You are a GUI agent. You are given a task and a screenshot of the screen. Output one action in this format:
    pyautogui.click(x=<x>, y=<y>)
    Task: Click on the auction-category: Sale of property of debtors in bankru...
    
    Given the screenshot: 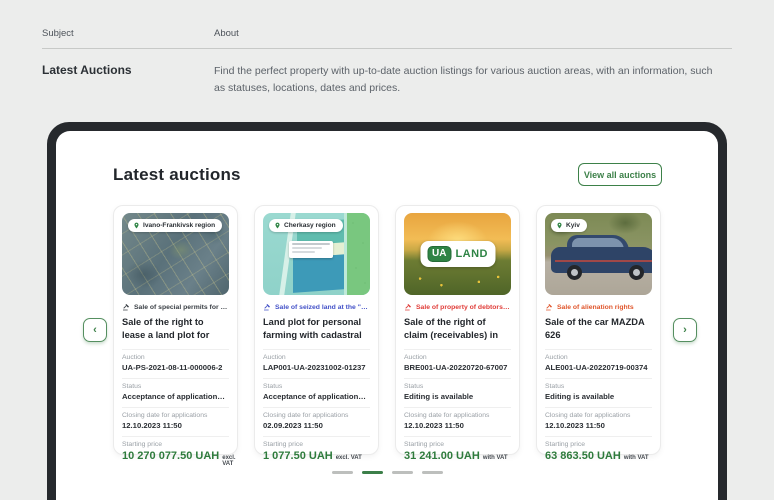 What is the action you would take?
    pyautogui.click(x=457, y=307)
    